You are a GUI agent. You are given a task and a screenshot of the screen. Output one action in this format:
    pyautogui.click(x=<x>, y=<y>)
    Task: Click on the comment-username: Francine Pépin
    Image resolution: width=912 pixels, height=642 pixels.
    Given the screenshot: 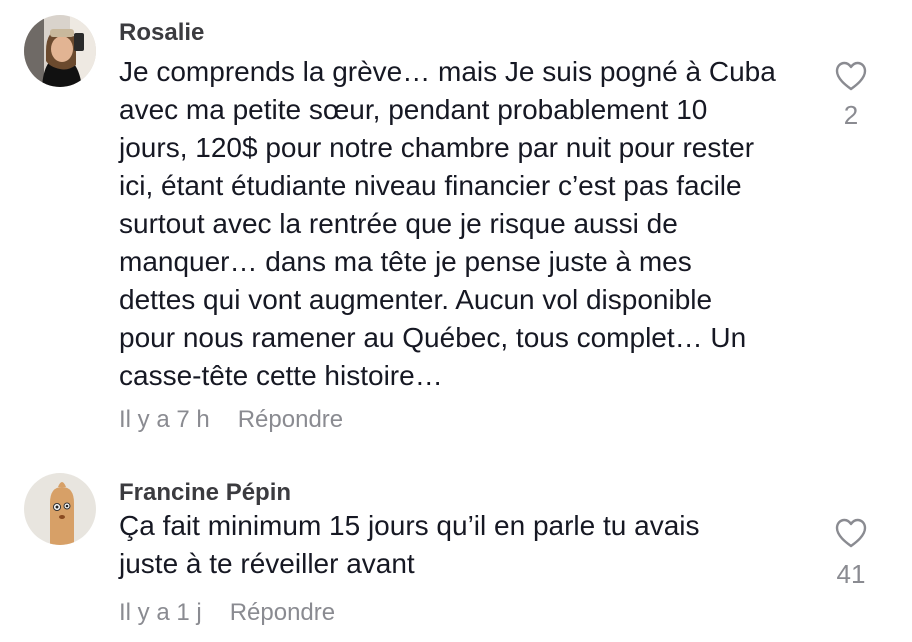 What is the action you would take?
    pyautogui.click(x=205, y=493)
    